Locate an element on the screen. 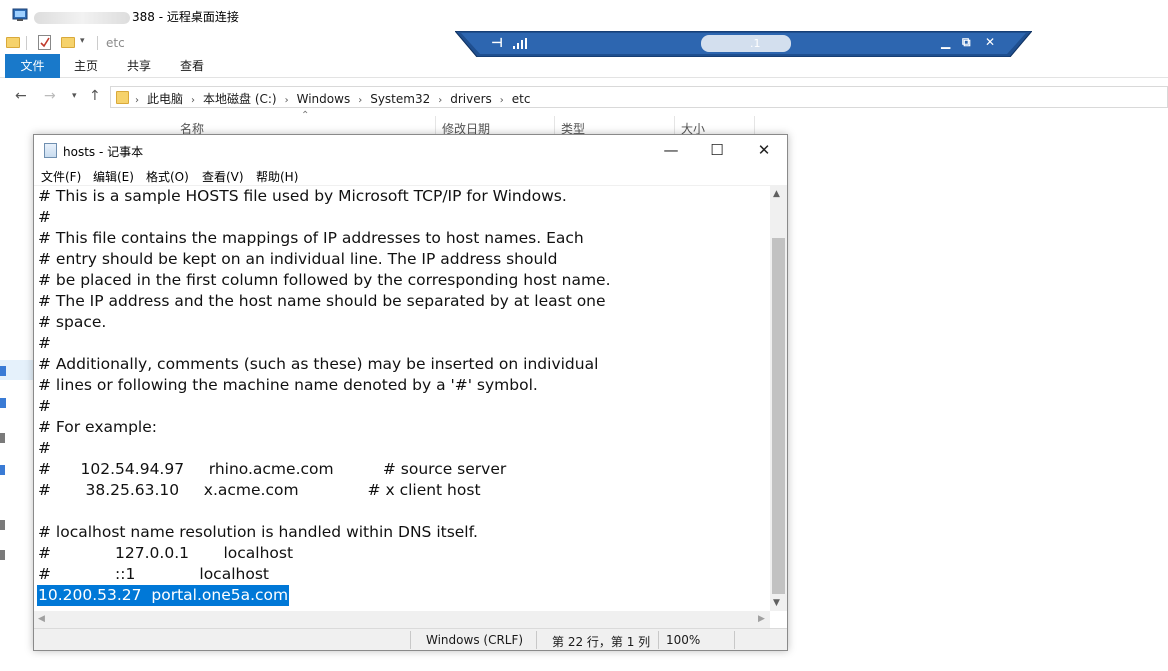 The image size is (1168, 671). redacted-host is located at coordinates (82, 17).